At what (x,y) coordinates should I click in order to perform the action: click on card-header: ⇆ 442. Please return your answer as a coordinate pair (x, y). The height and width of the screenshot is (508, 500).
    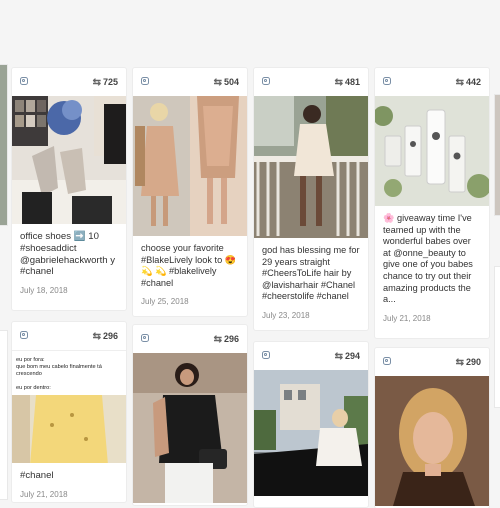
    Looking at the image, I should click on (432, 82).